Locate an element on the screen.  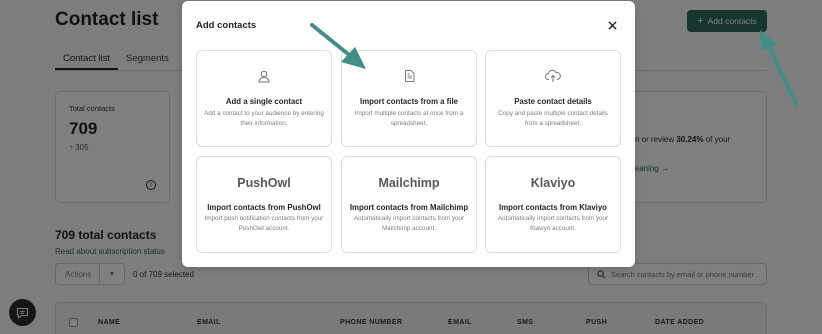
file-icon is located at coordinates (409, 76).